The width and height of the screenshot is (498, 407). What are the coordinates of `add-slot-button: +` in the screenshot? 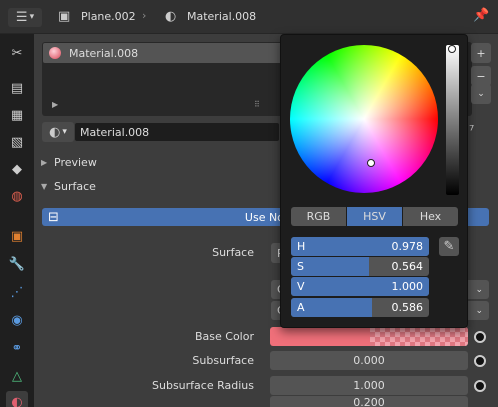 It's located at (481, 53).